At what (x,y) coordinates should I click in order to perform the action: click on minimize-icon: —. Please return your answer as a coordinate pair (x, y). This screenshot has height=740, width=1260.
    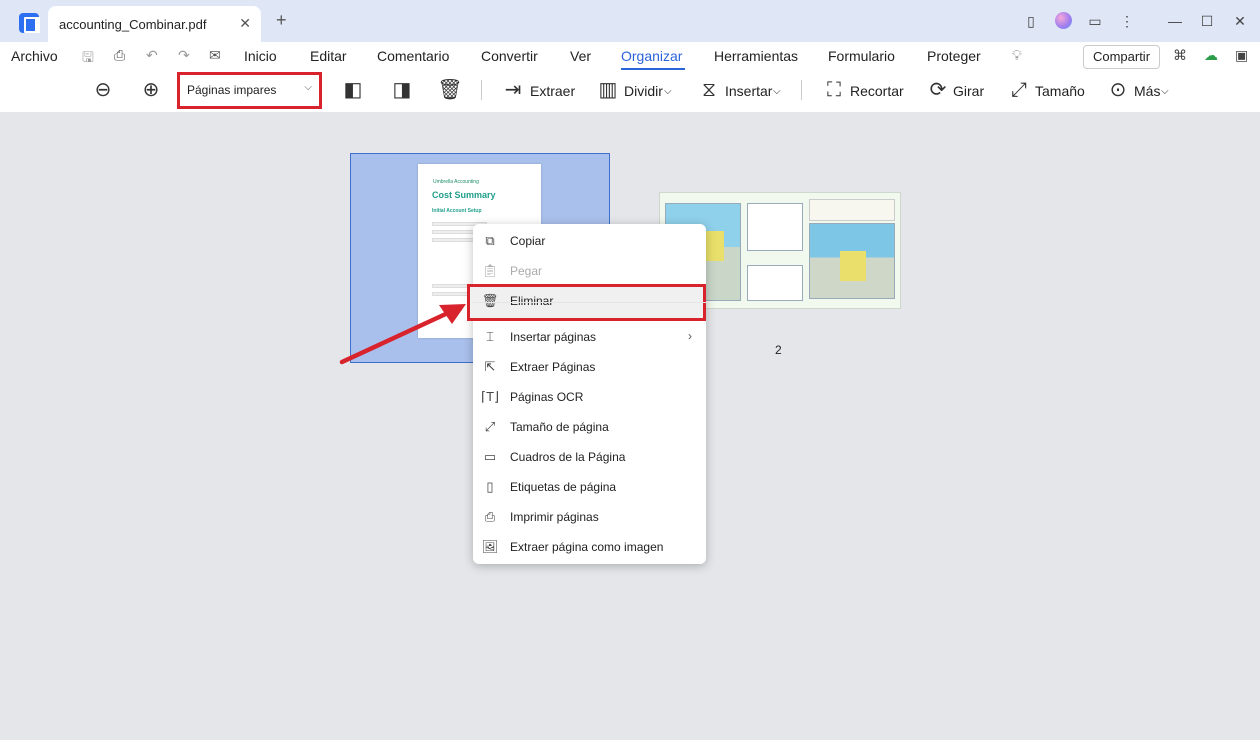
    Looking at the image, I should click on (1175, 21).